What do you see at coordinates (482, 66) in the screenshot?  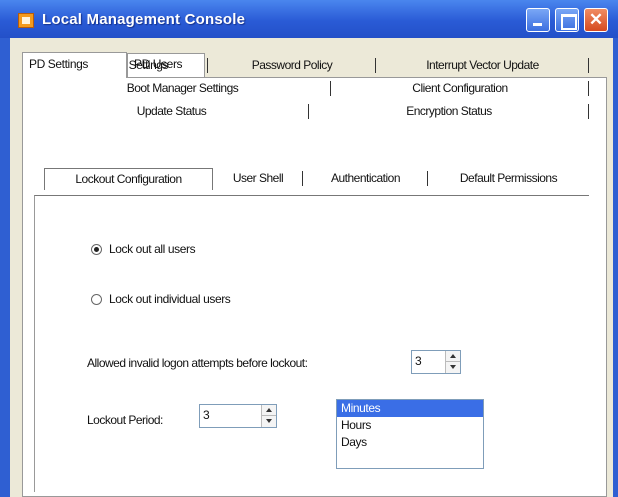 I see `tab-interrupt-vector-update: Interrupt Vector Update` at bounding box center [482, 66].